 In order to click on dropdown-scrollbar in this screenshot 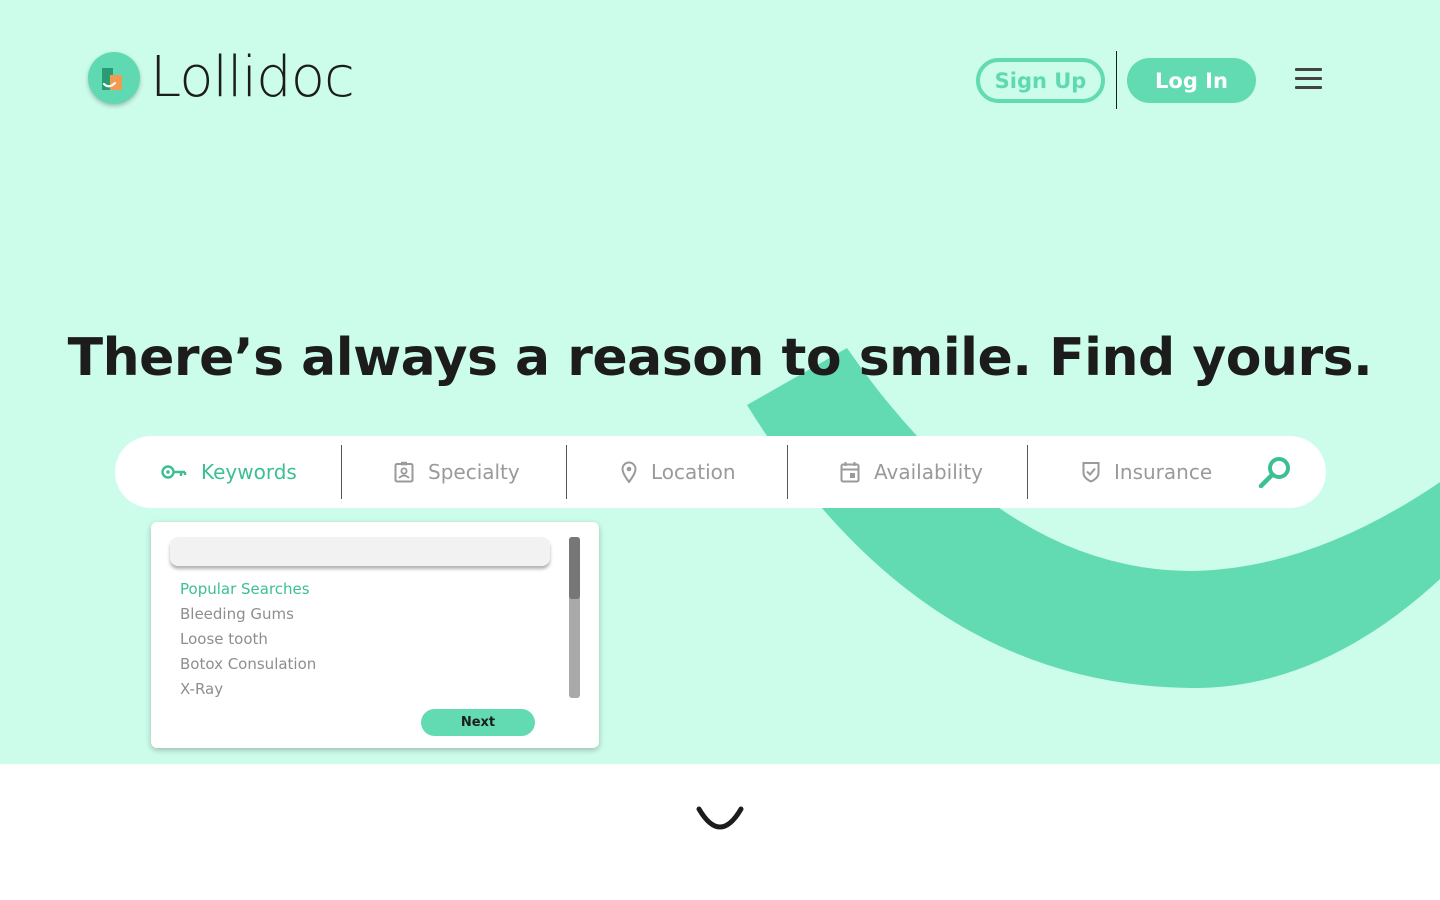, I will do `click(574, 617)`.